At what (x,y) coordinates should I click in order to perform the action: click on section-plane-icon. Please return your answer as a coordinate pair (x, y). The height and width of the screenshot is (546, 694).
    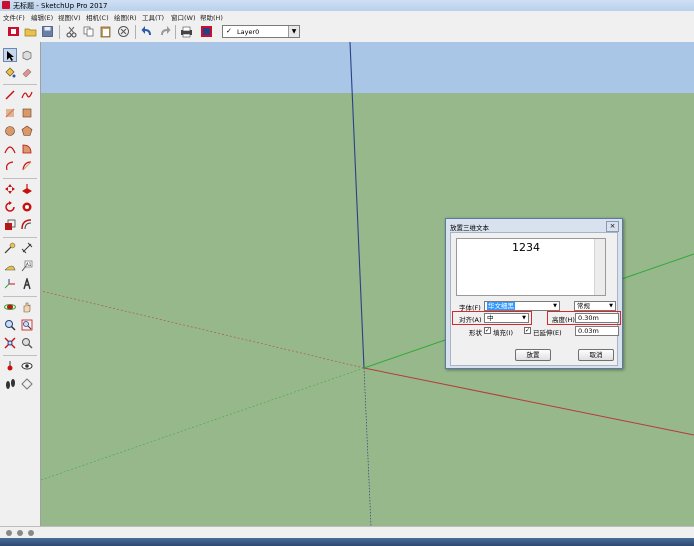
    Looking at the image, I should click on (27, 384).